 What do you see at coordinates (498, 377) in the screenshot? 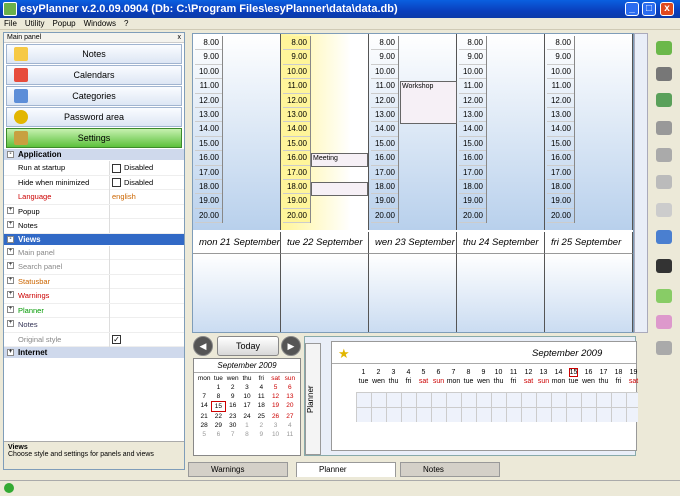
I see `planner-day: 10 thu` at bounding box center [498, 377].